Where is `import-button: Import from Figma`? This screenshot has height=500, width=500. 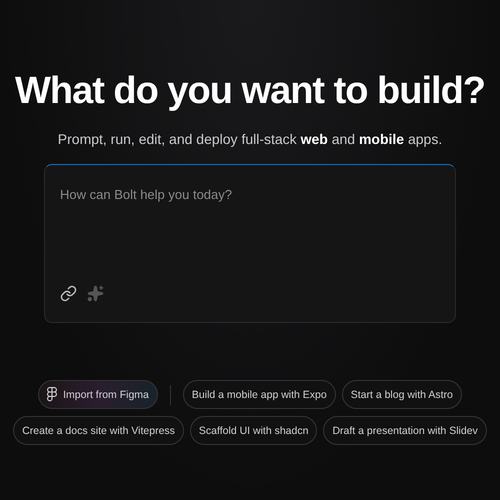 import-button: Import from Figma is located at coordinates (98, 394).